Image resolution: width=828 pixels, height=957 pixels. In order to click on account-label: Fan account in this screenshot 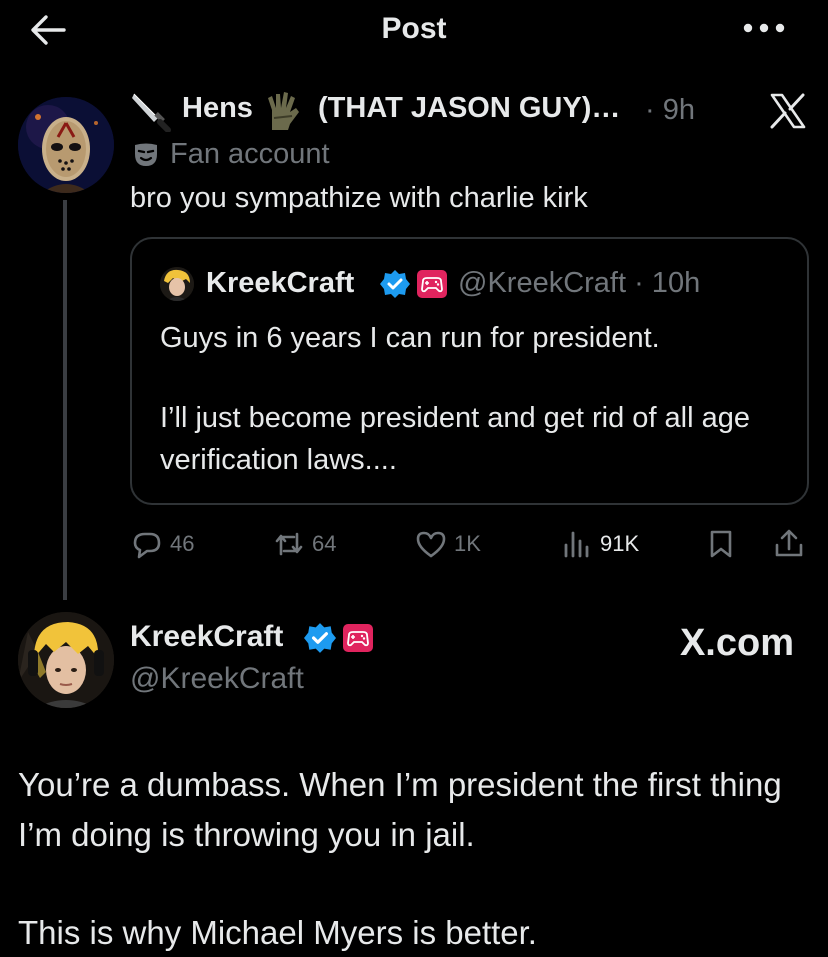, I will do `click(250, 154)`.